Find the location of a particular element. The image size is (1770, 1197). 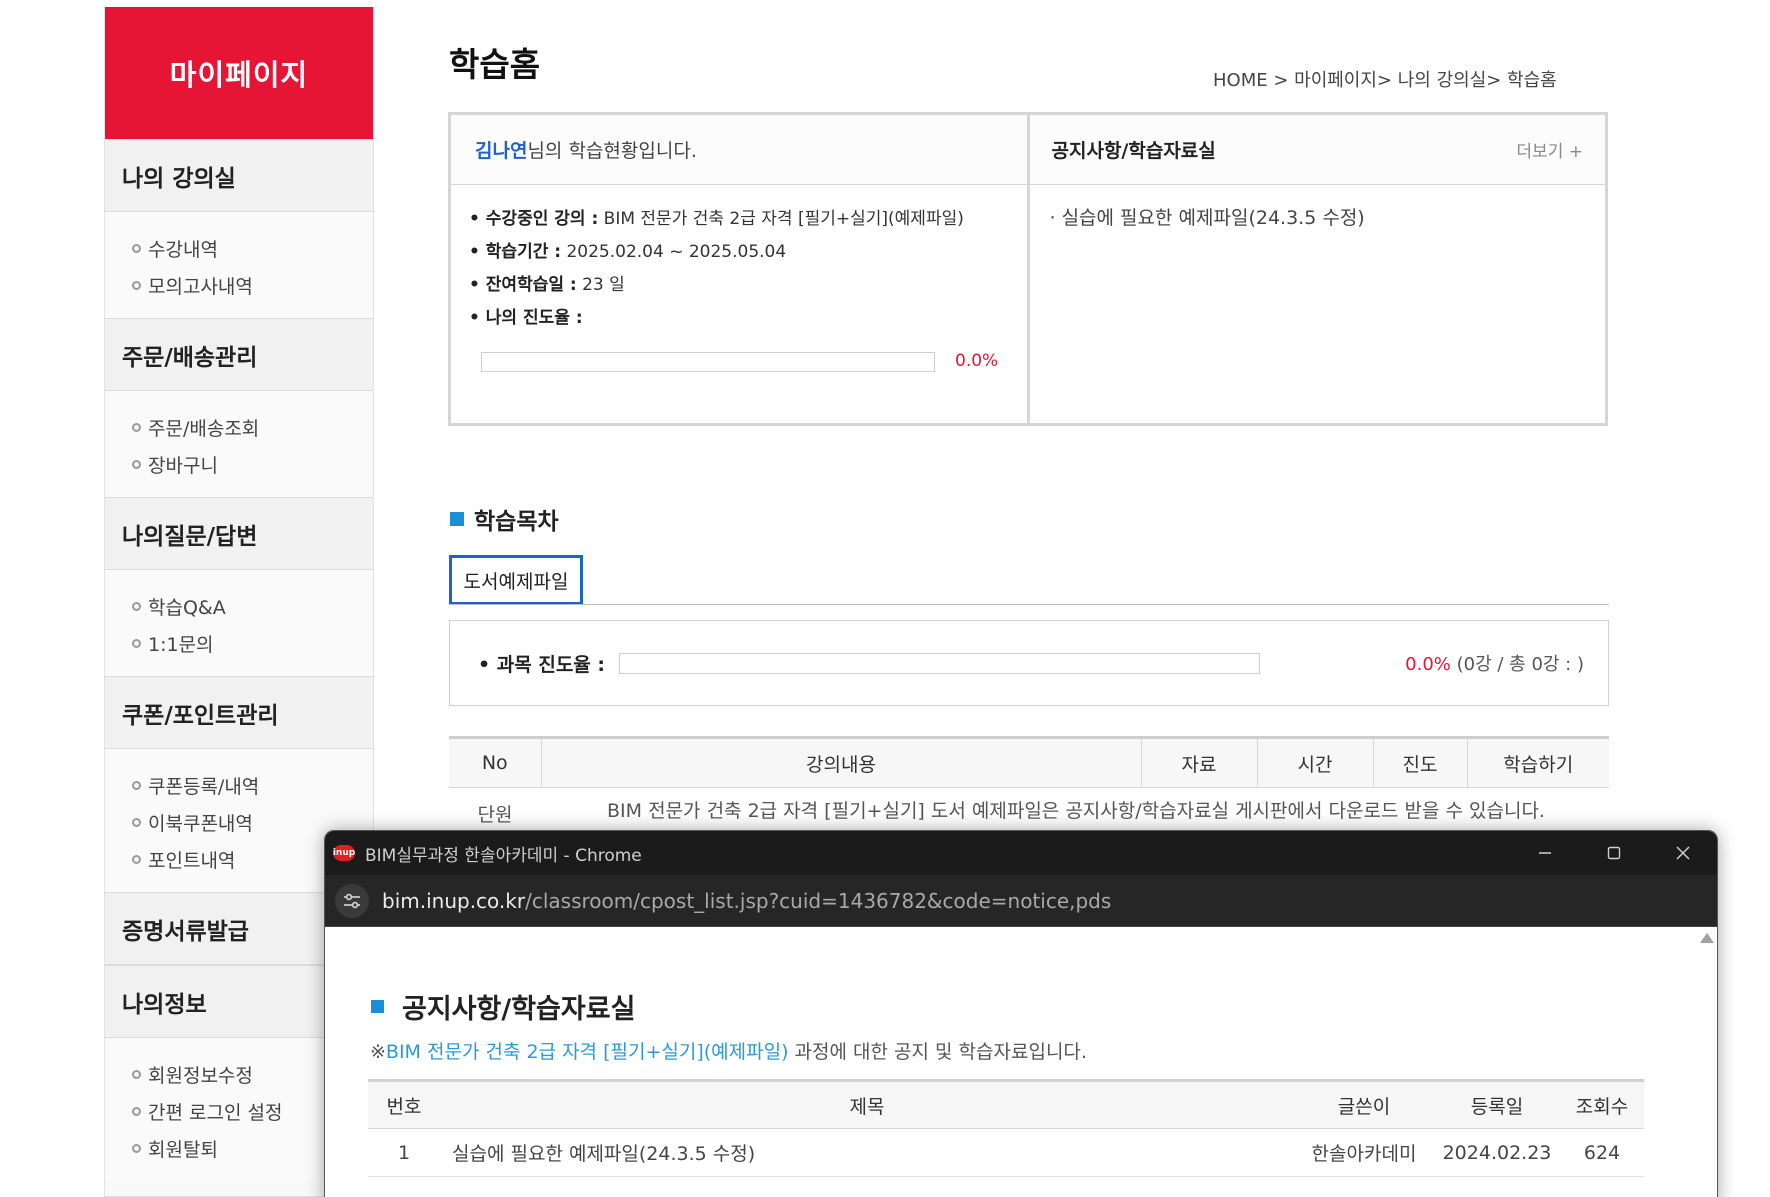

toc-heading: 학습목차 is located at coordinates (504, 519).